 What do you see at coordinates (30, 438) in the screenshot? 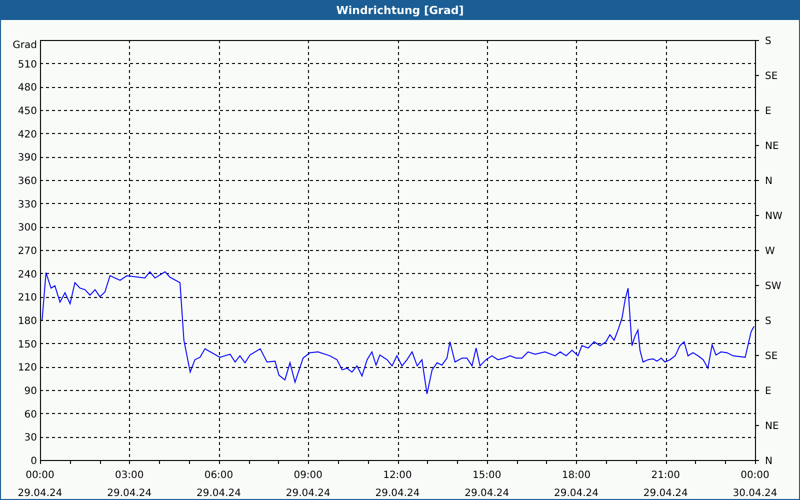
I see `tick-label: 30` at bounding box center [30, 438].